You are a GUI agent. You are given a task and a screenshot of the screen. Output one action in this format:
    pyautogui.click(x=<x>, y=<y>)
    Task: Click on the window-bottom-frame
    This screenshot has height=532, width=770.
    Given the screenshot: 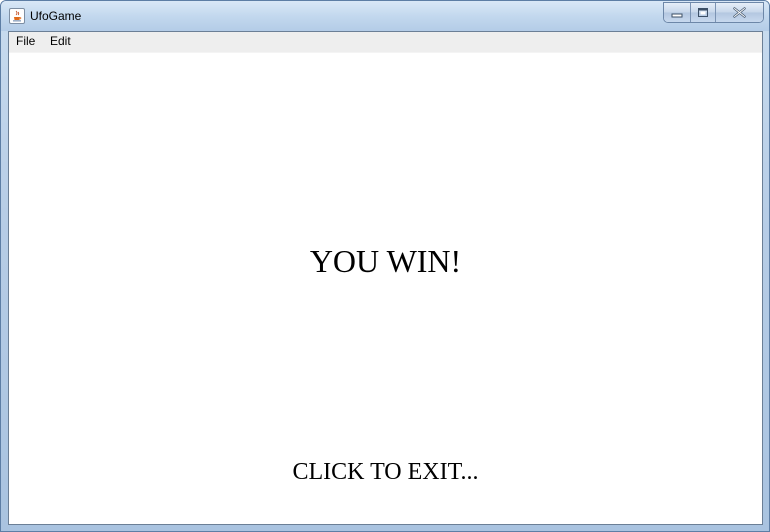 What is the action you would take?
    pyautogui.click(x=385, y=528)
    